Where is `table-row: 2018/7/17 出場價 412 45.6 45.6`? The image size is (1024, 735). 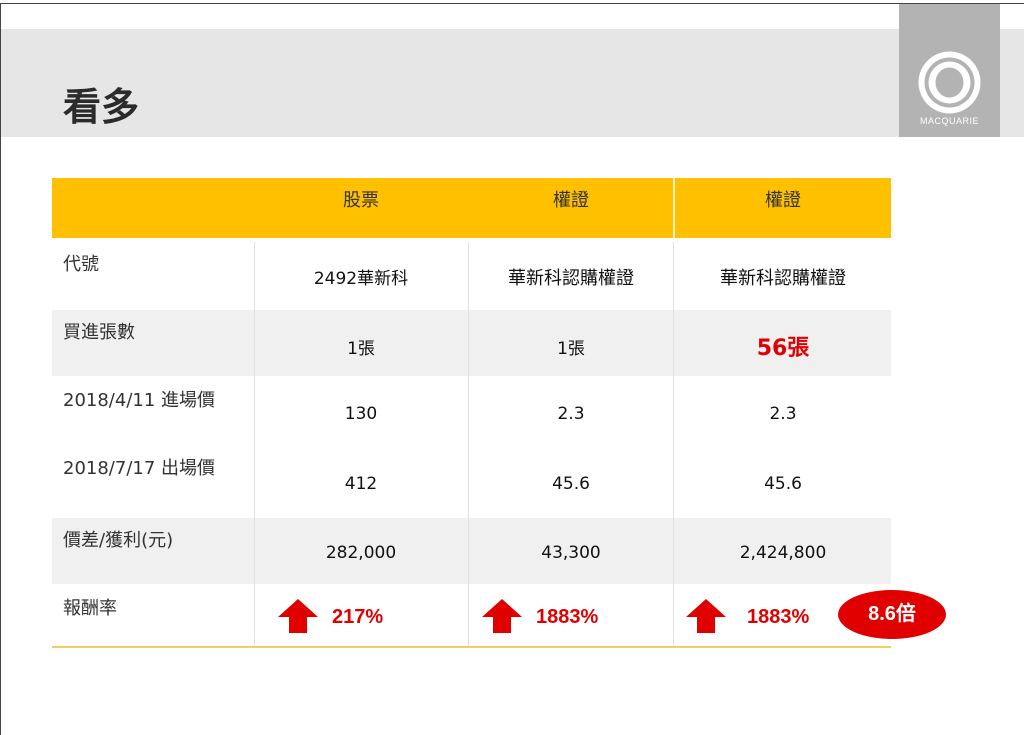
table-row: 2018/7/17 出場價 412 45.6 45.6 is located at coordinates (471, 481).